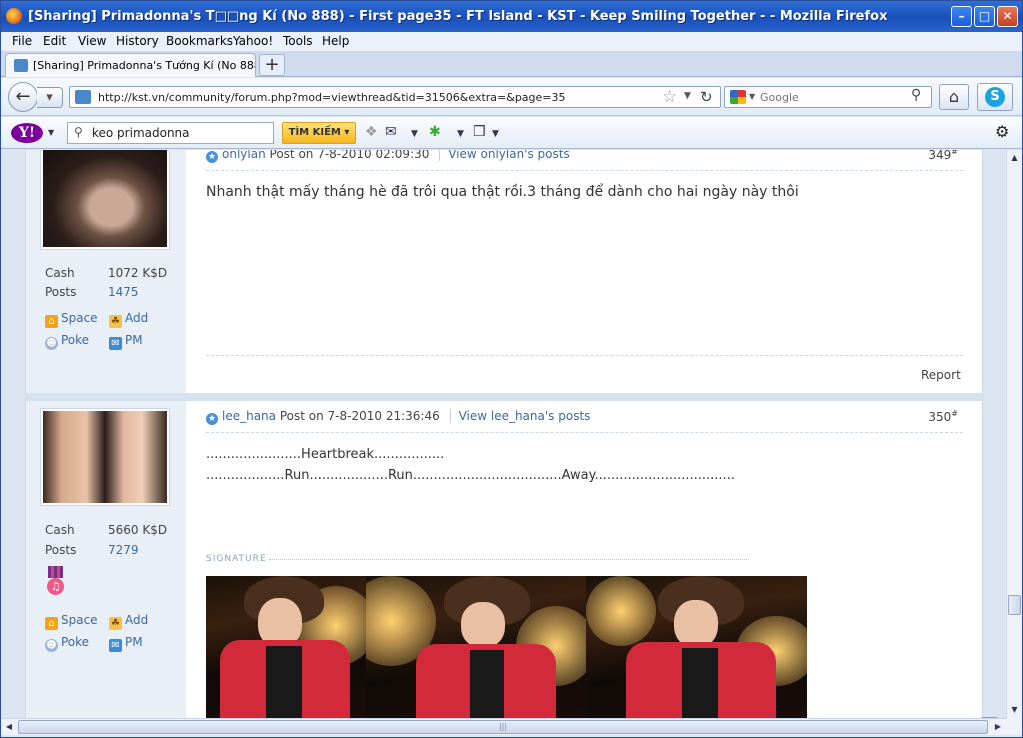 The height and width of the screenshot is (738, 1023). I want to click on horizontal-scroll-thumb: |||, so click(503, 727).